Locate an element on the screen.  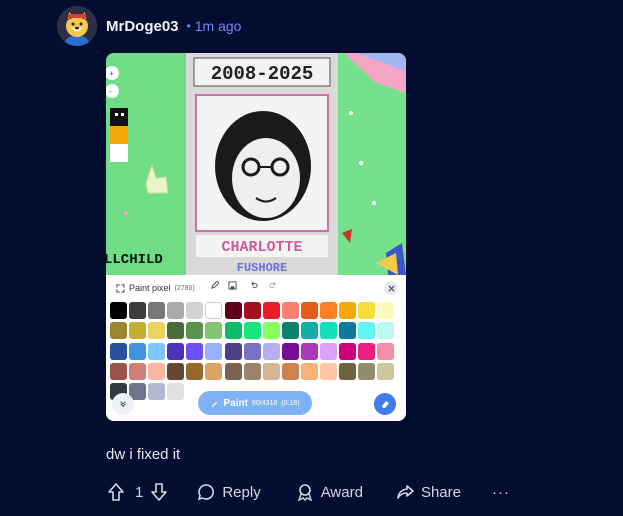
share-button: Share is located at coordinates (428, 492).